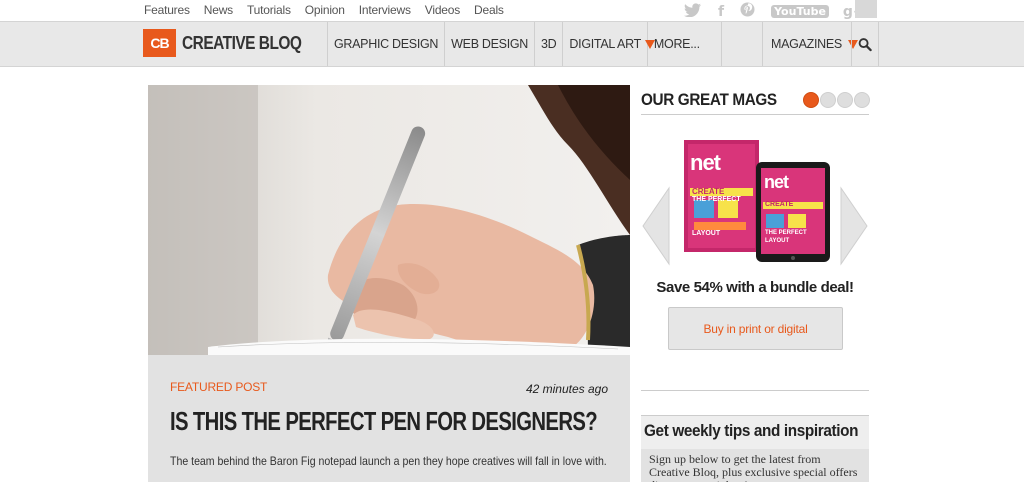  Describe the element at coordinates (706, 233) in the screenshot. I see `print-cover-line-3: LAYOUT` at that location.